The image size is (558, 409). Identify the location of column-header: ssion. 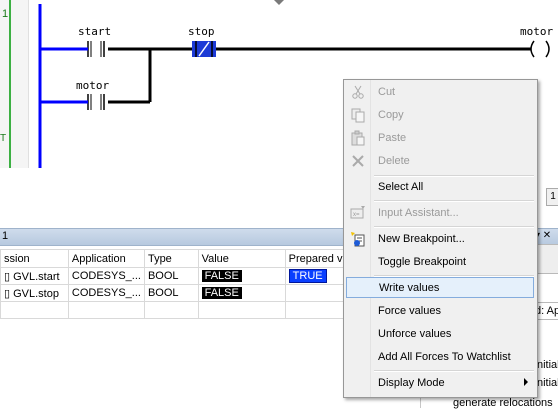
(34, 258).